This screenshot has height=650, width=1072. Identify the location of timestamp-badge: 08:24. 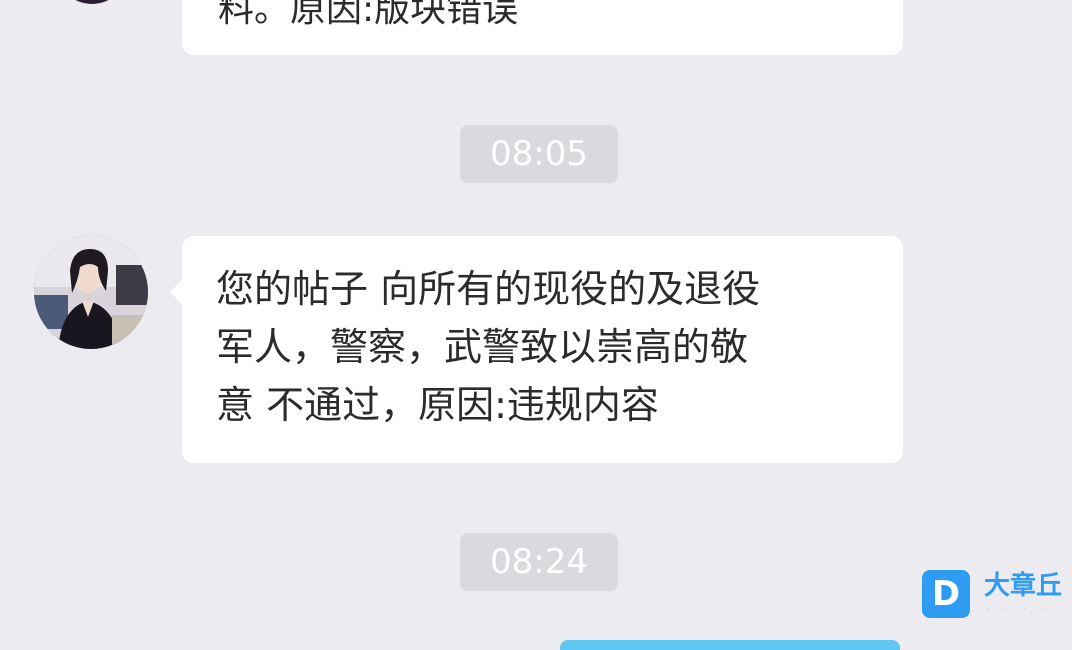
(539, 562).